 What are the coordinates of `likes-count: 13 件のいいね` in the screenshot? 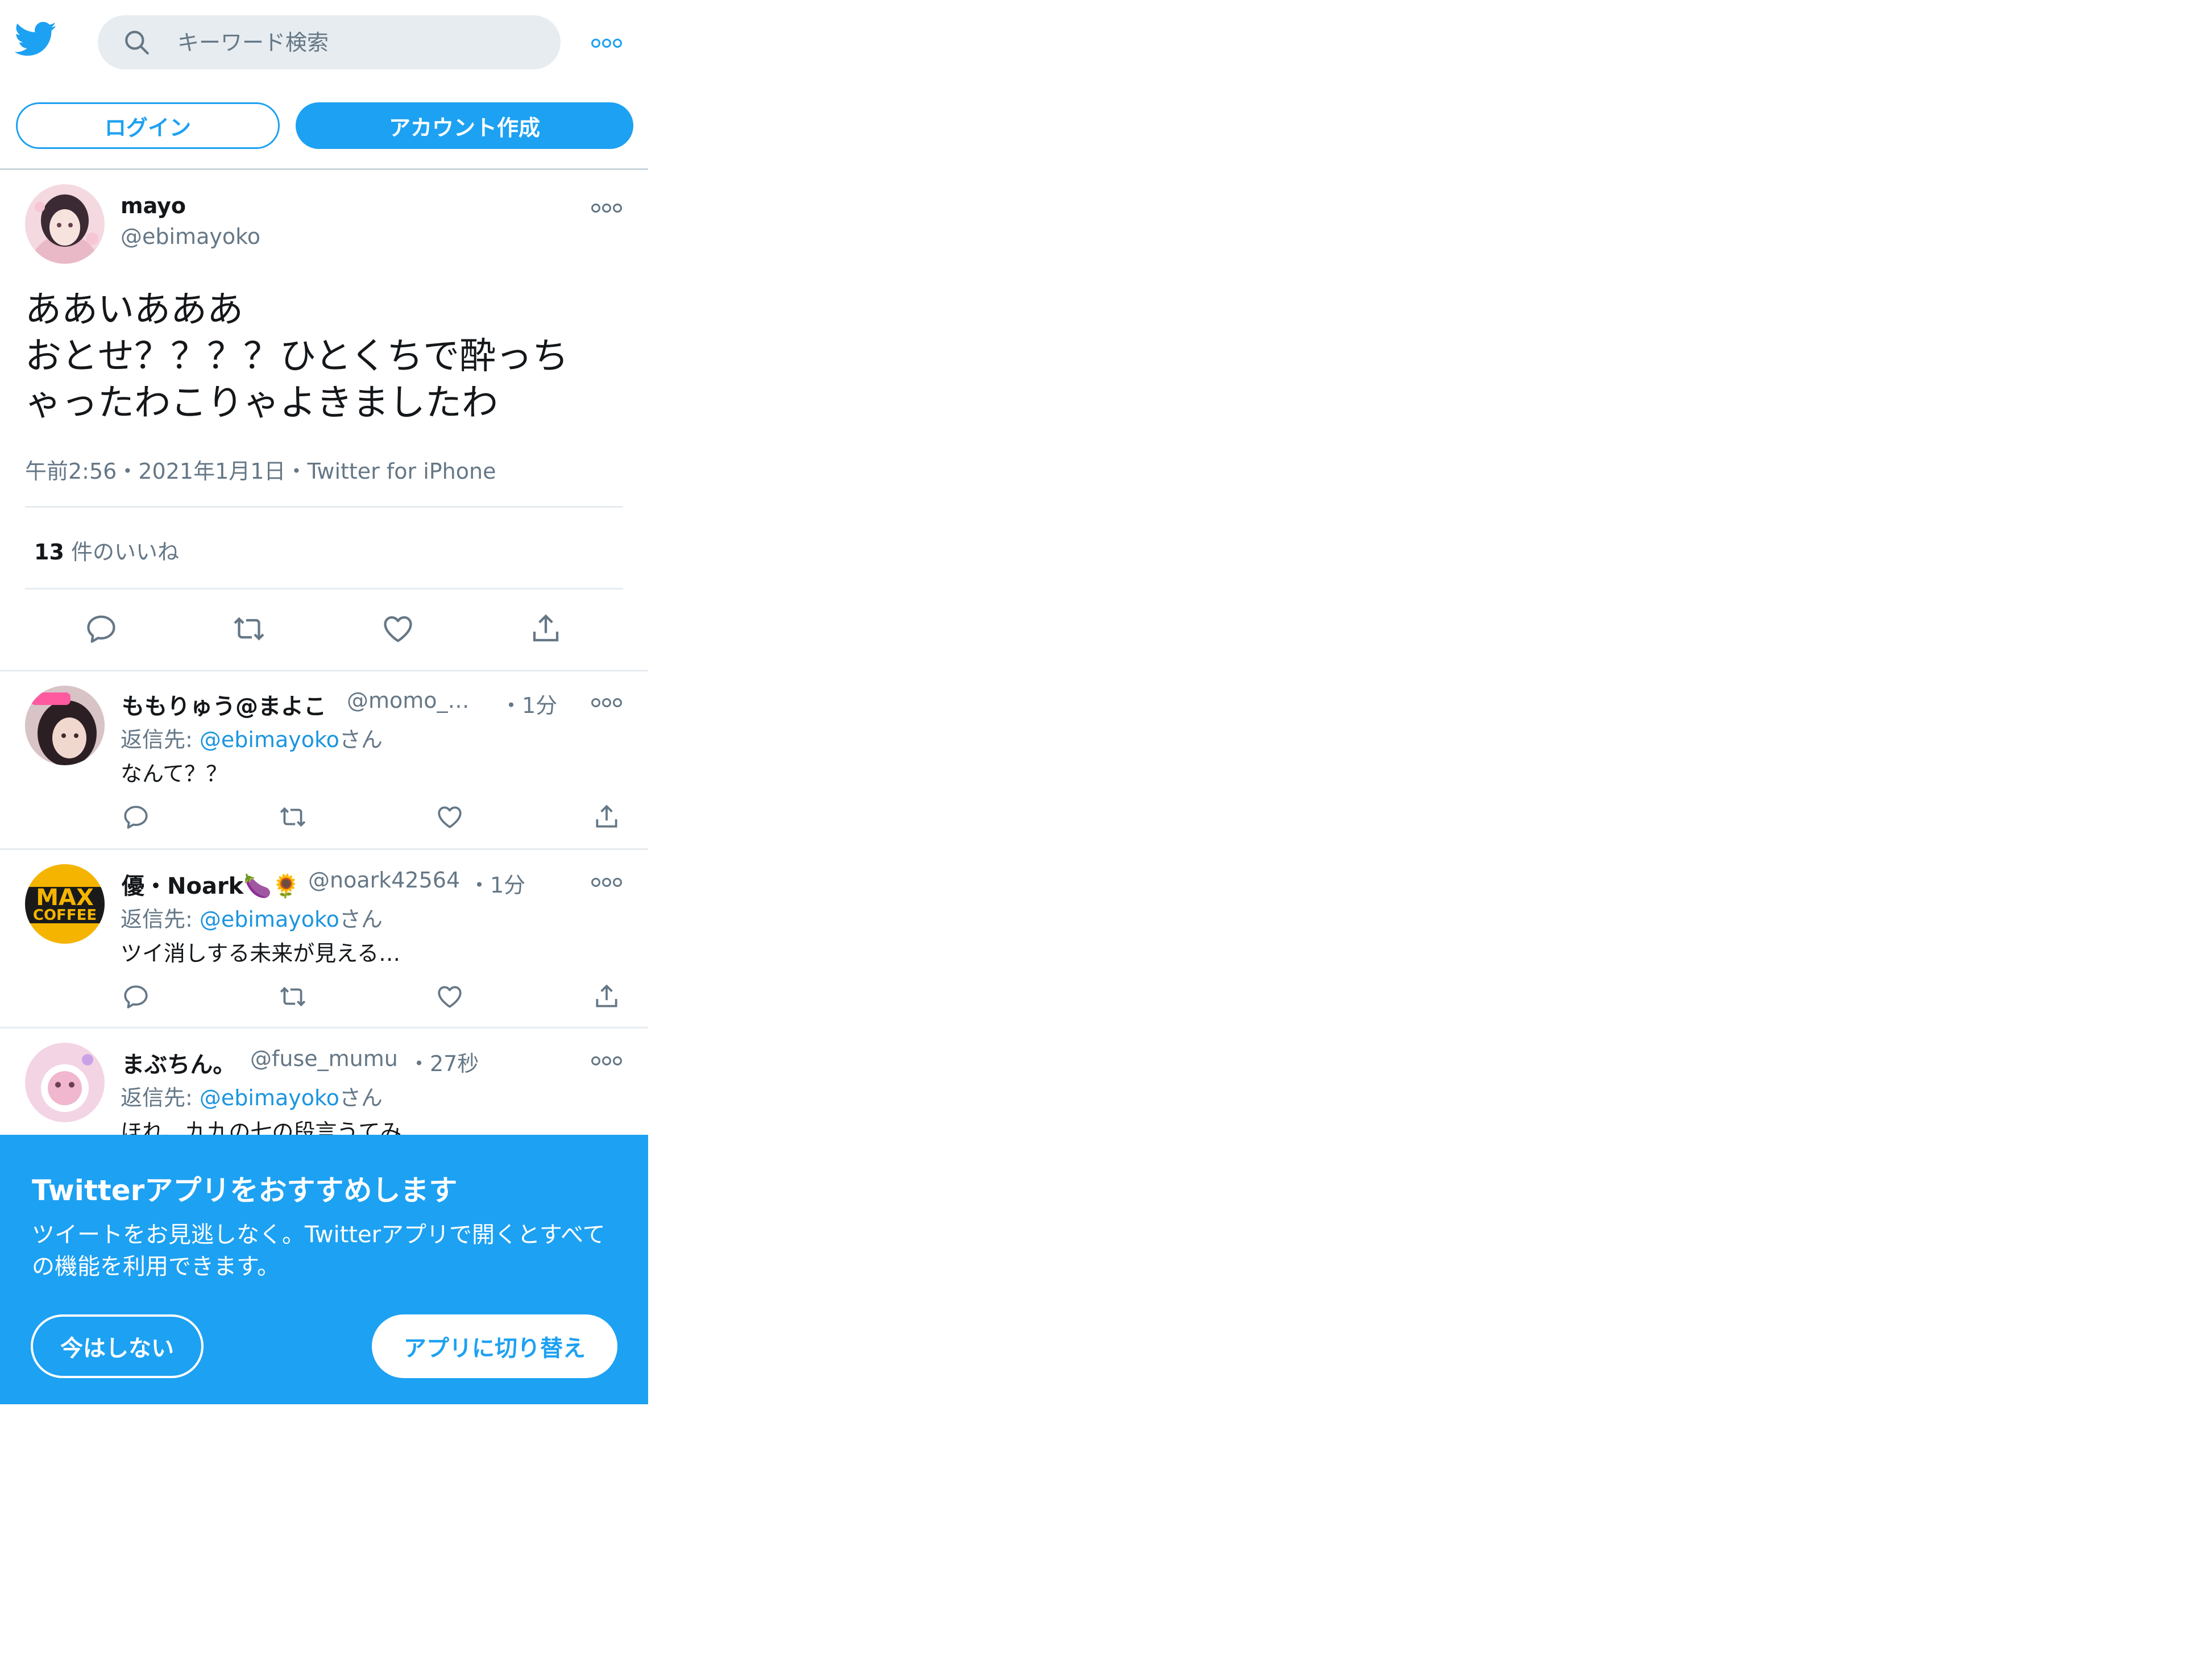 It's located at (107, 550).